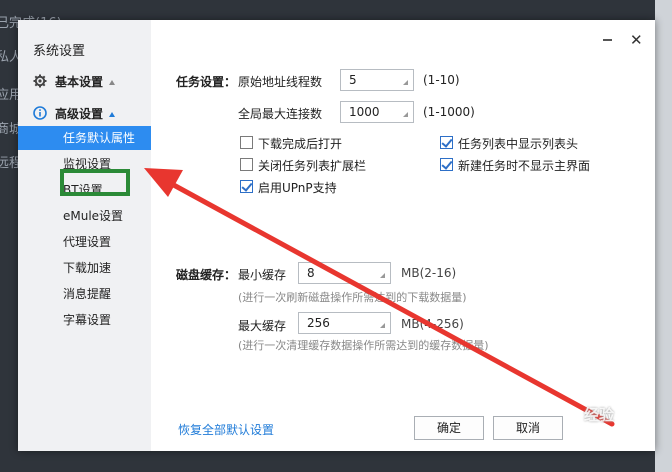  What do you see at coordinates (524, 166) in the screenshot?
I see `checkbox-label: 新建任务时不显示主界面` at bounding box center [524, 166].